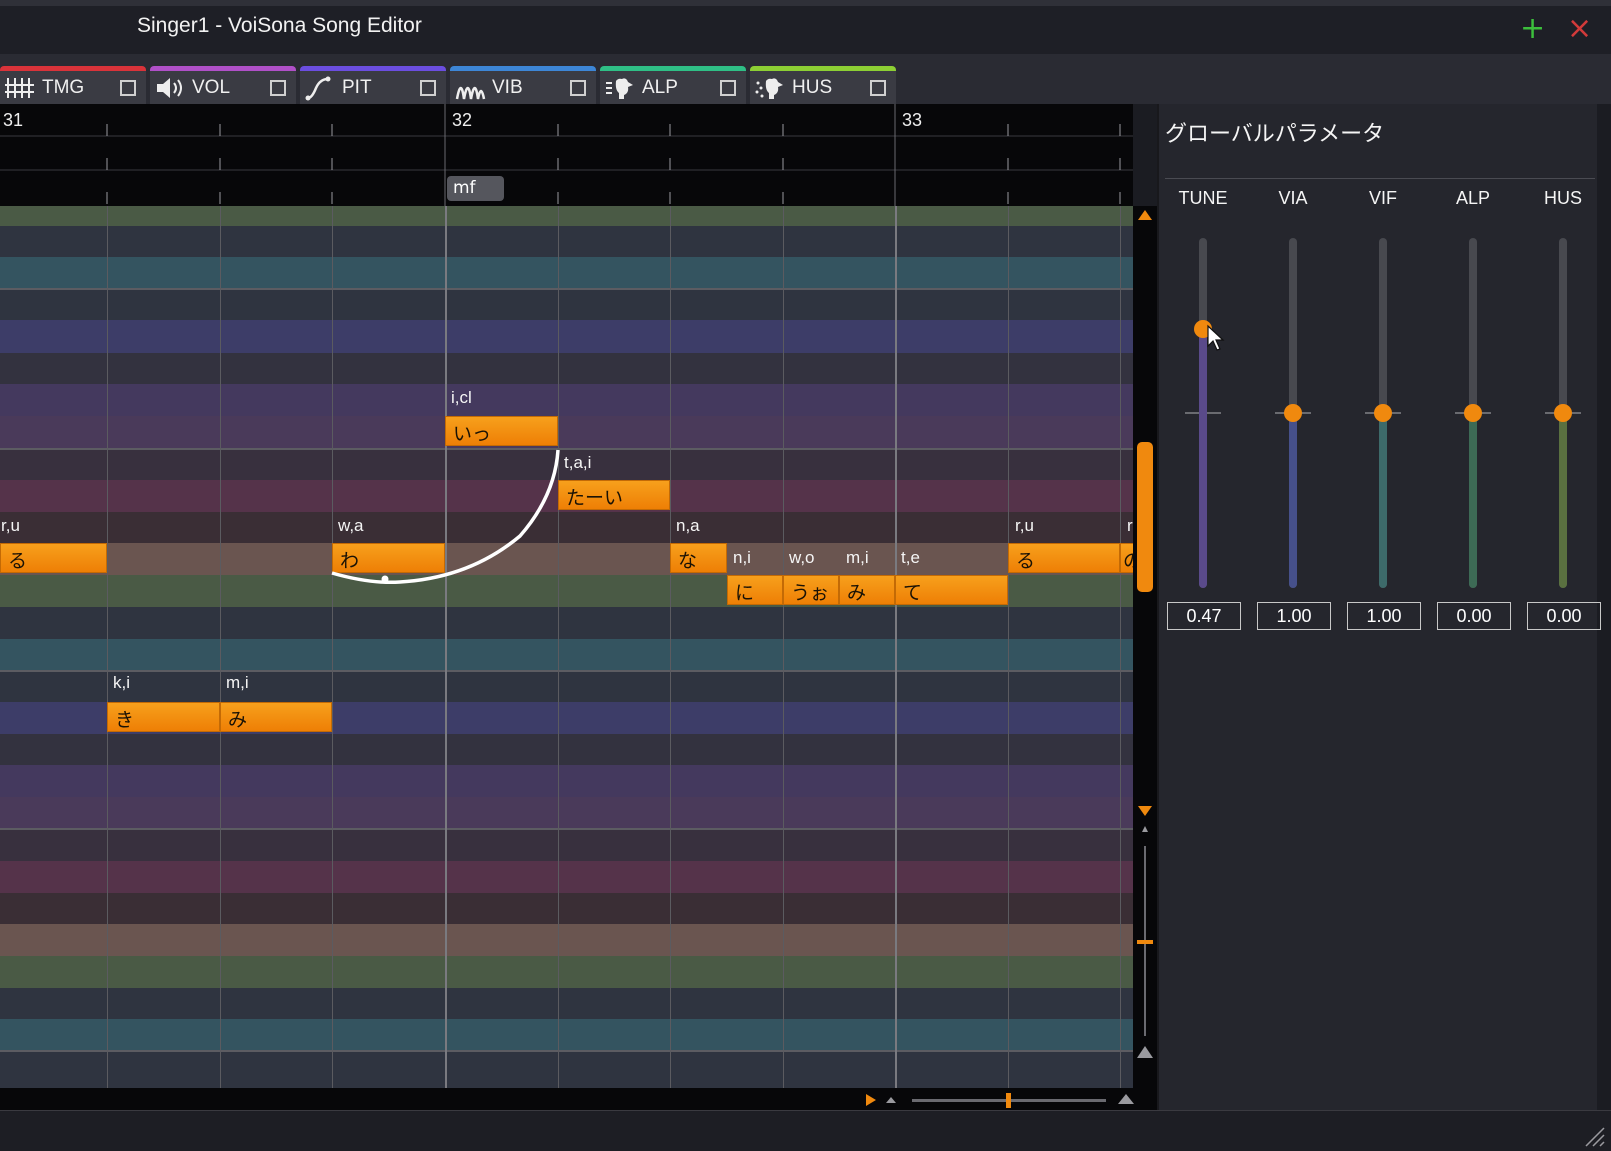  I want to click on timing-icon, so click(19, 88).